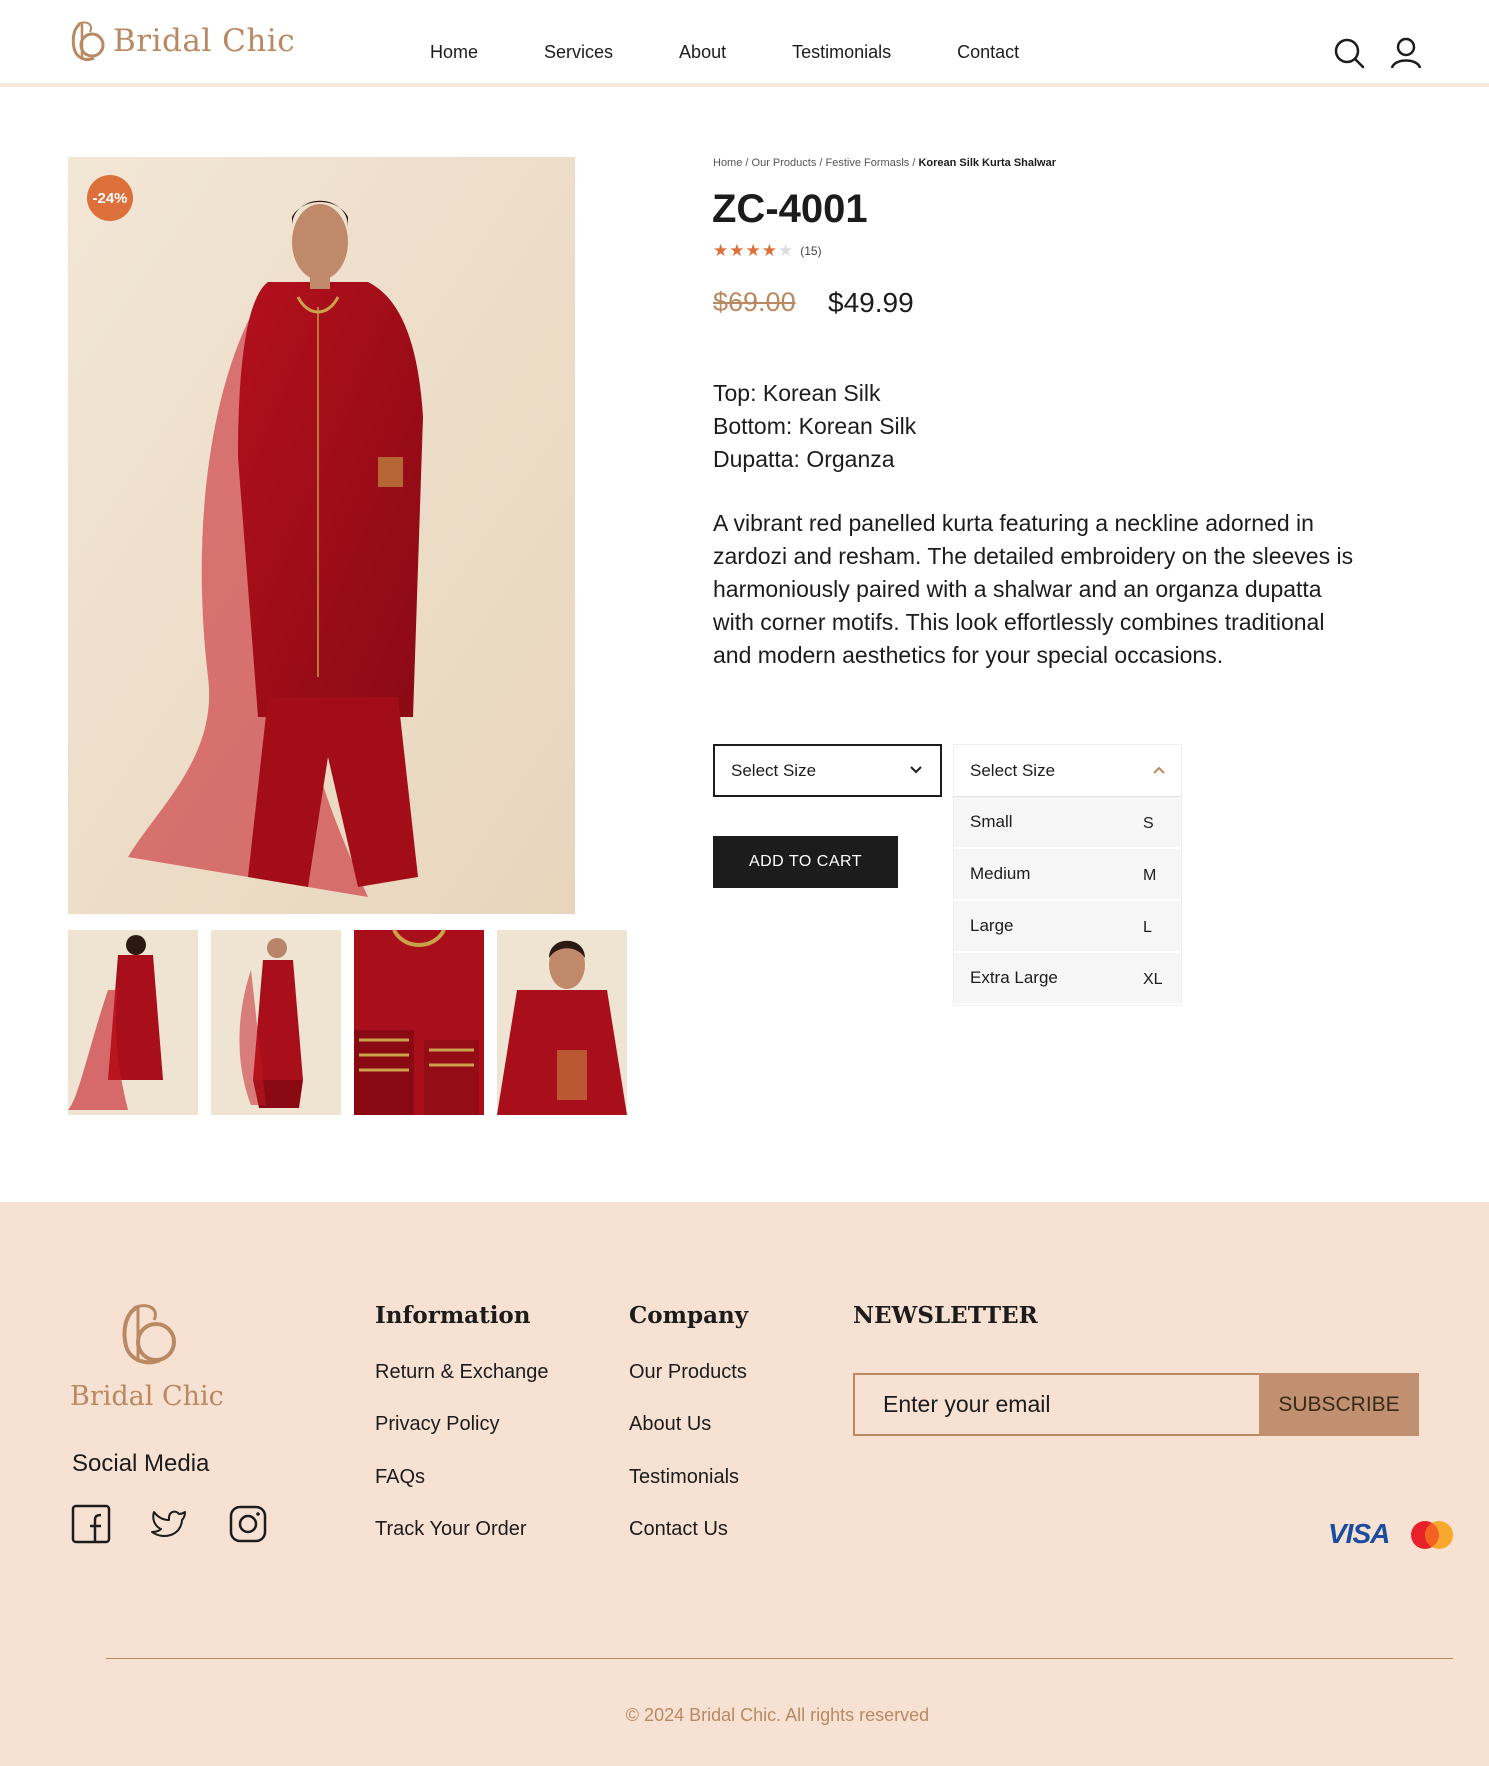  I want to click on breadcrumb-festive-formals: Festive Formasls, so click(868, 163).